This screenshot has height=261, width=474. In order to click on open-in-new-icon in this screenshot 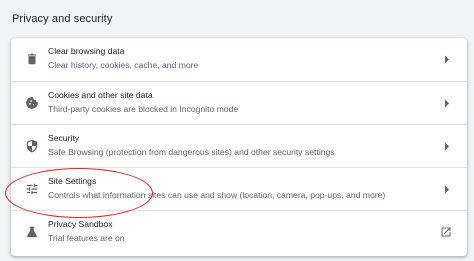, I will do `click(446, 232)`.